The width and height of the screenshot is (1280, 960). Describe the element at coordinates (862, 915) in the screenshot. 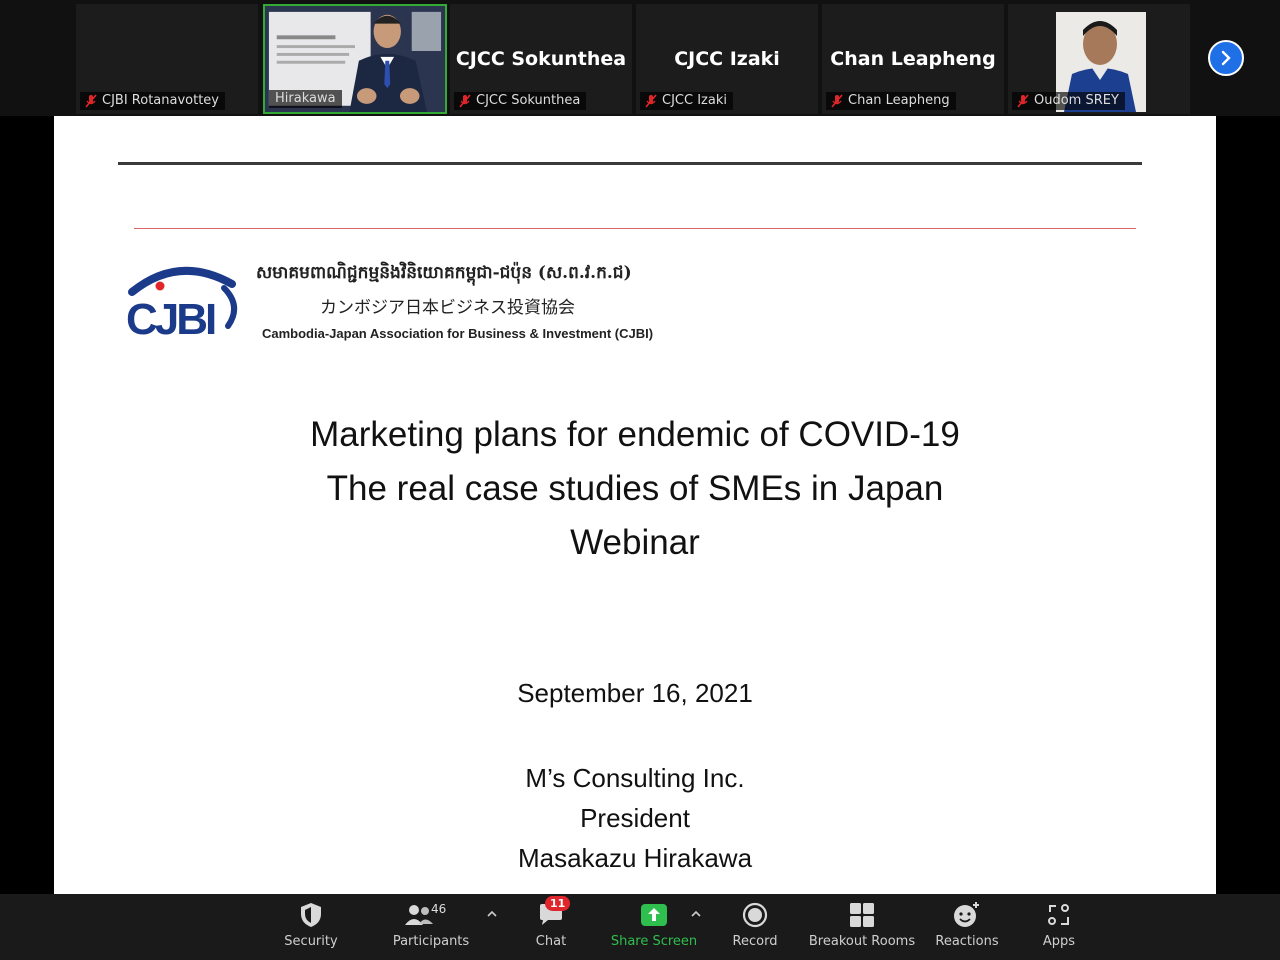

I see `breakout-rooms-icon` at that location.